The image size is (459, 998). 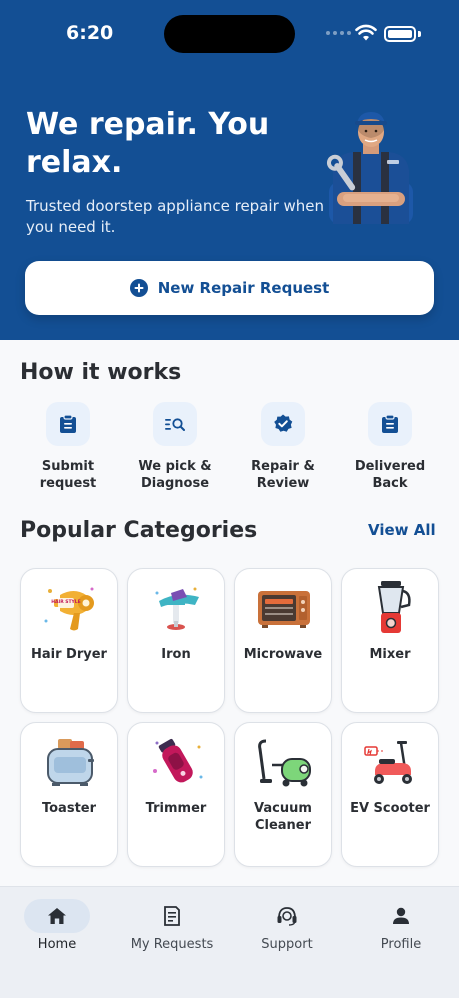 I want to click on new-repair-request-label: New Repair Request, so click(x=243, y=288).